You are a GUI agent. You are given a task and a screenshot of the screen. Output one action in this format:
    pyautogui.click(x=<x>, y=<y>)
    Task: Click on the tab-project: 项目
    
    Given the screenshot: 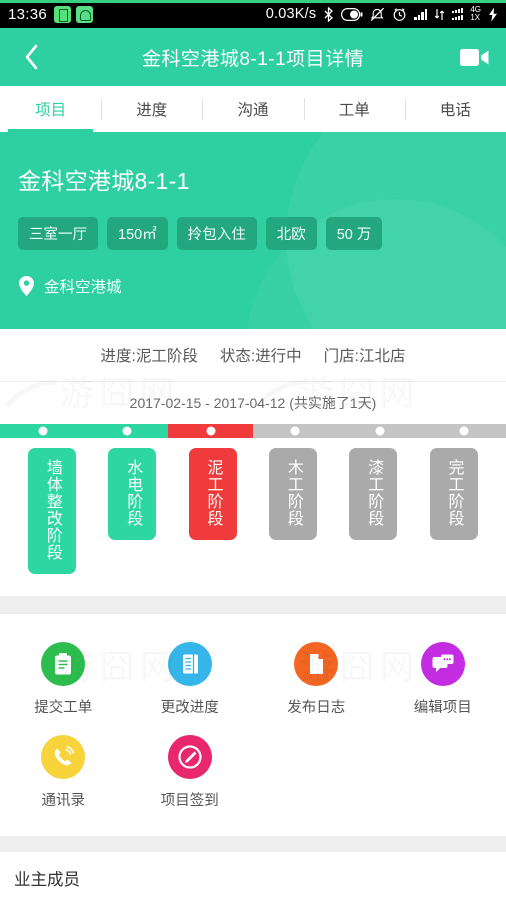 What is the action you would take?
    pyautogui.click(x=50, y=109)
    